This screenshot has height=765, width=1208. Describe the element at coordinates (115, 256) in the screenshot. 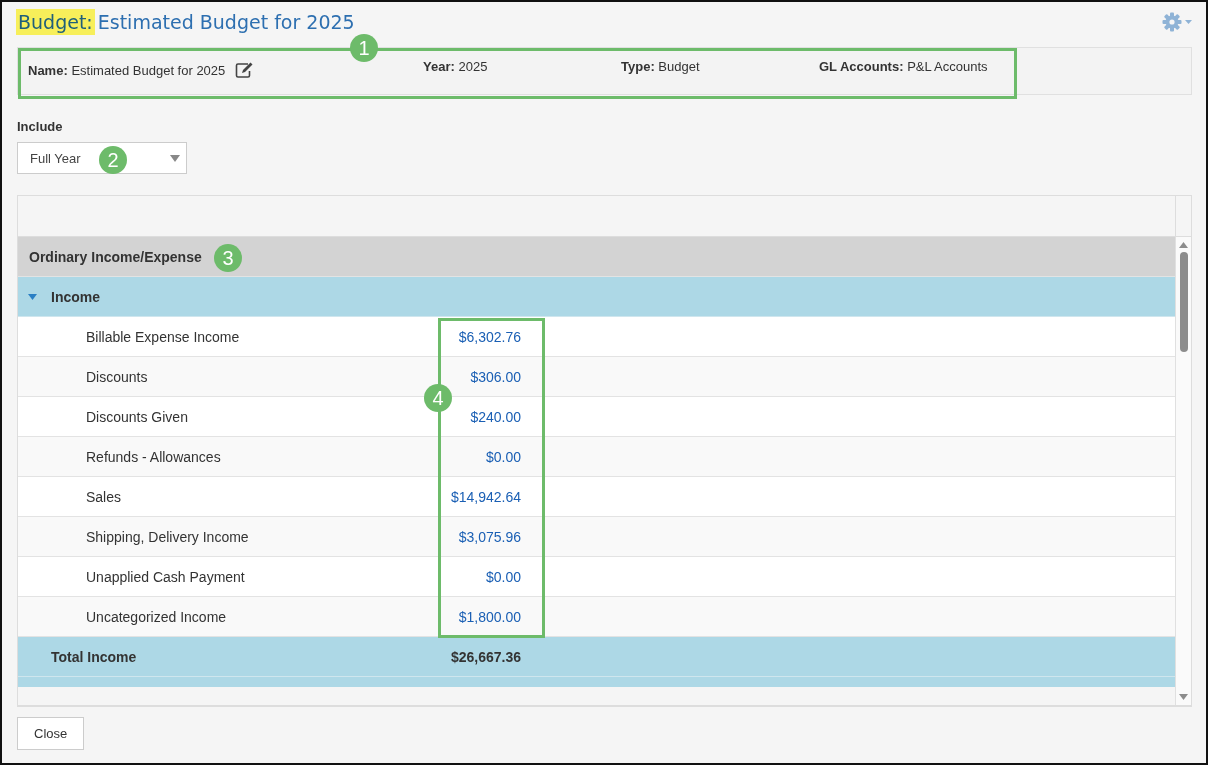

I see `section-label: Ordinary Income/Expense` at that location.